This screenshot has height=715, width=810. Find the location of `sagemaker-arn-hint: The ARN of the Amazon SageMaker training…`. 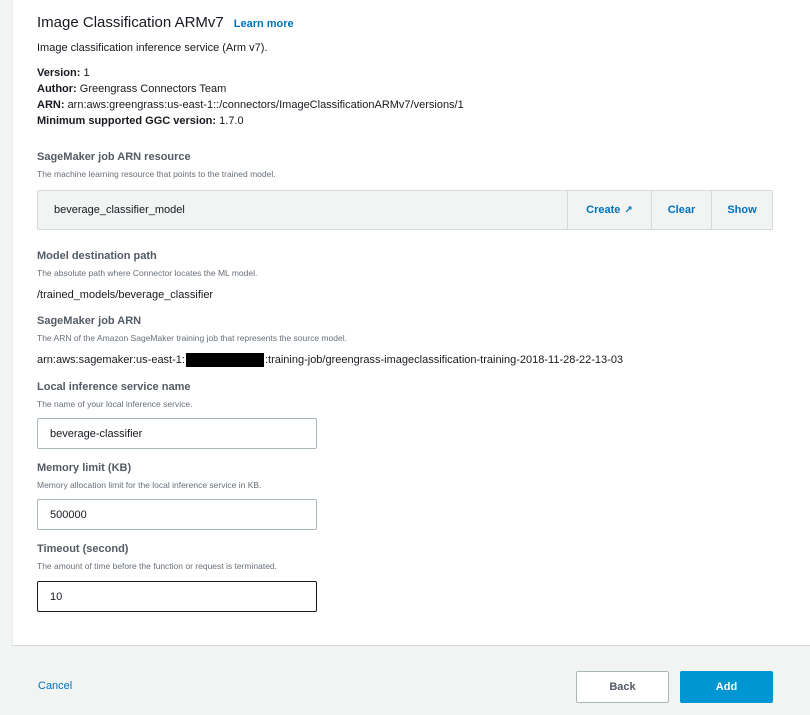

sagemaker-arn-hint: The ARN of the Amazon SageMaker training… is located at coordinates (192, 338).